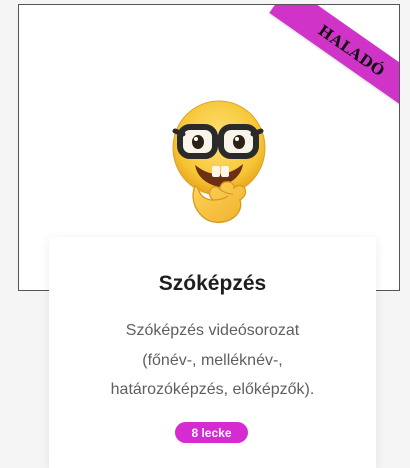  I want to click on course-description-line-2: (főnév-, melléknév-,, so click(212, 360).